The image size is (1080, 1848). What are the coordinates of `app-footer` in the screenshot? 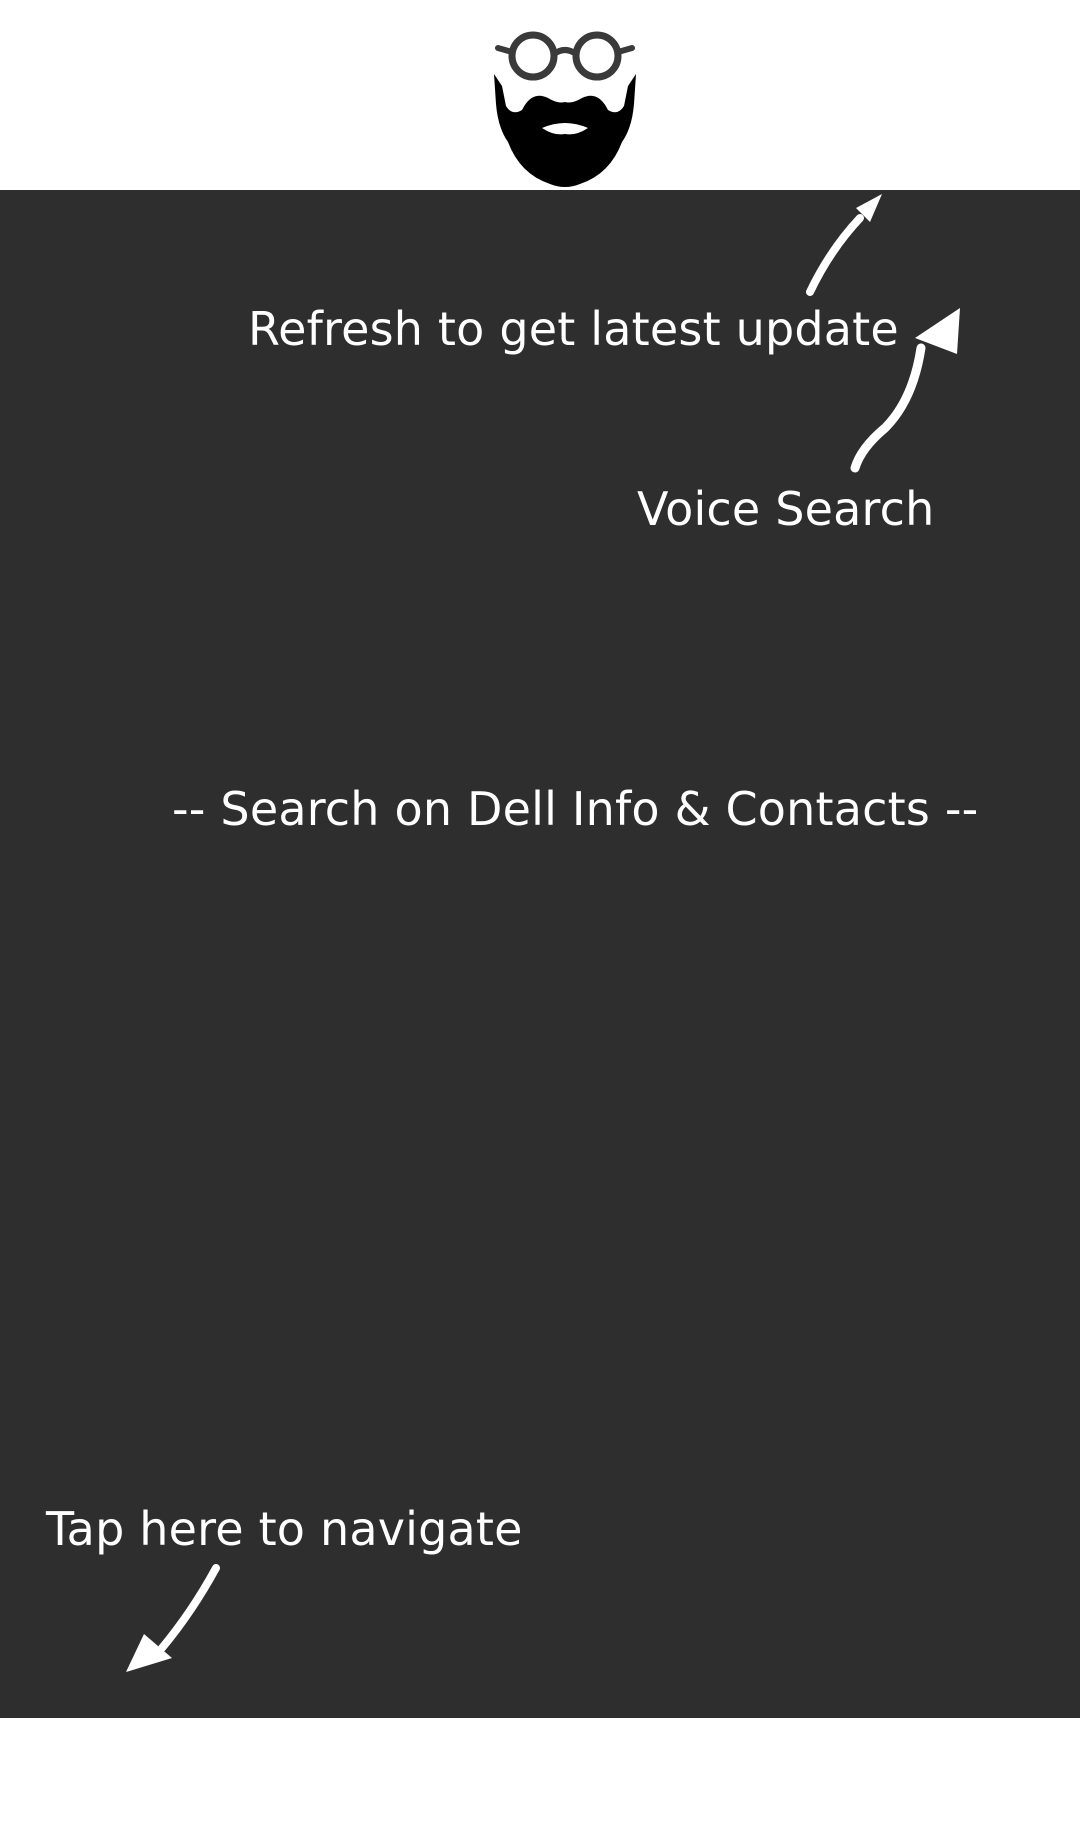 It's located at (540, 1783).